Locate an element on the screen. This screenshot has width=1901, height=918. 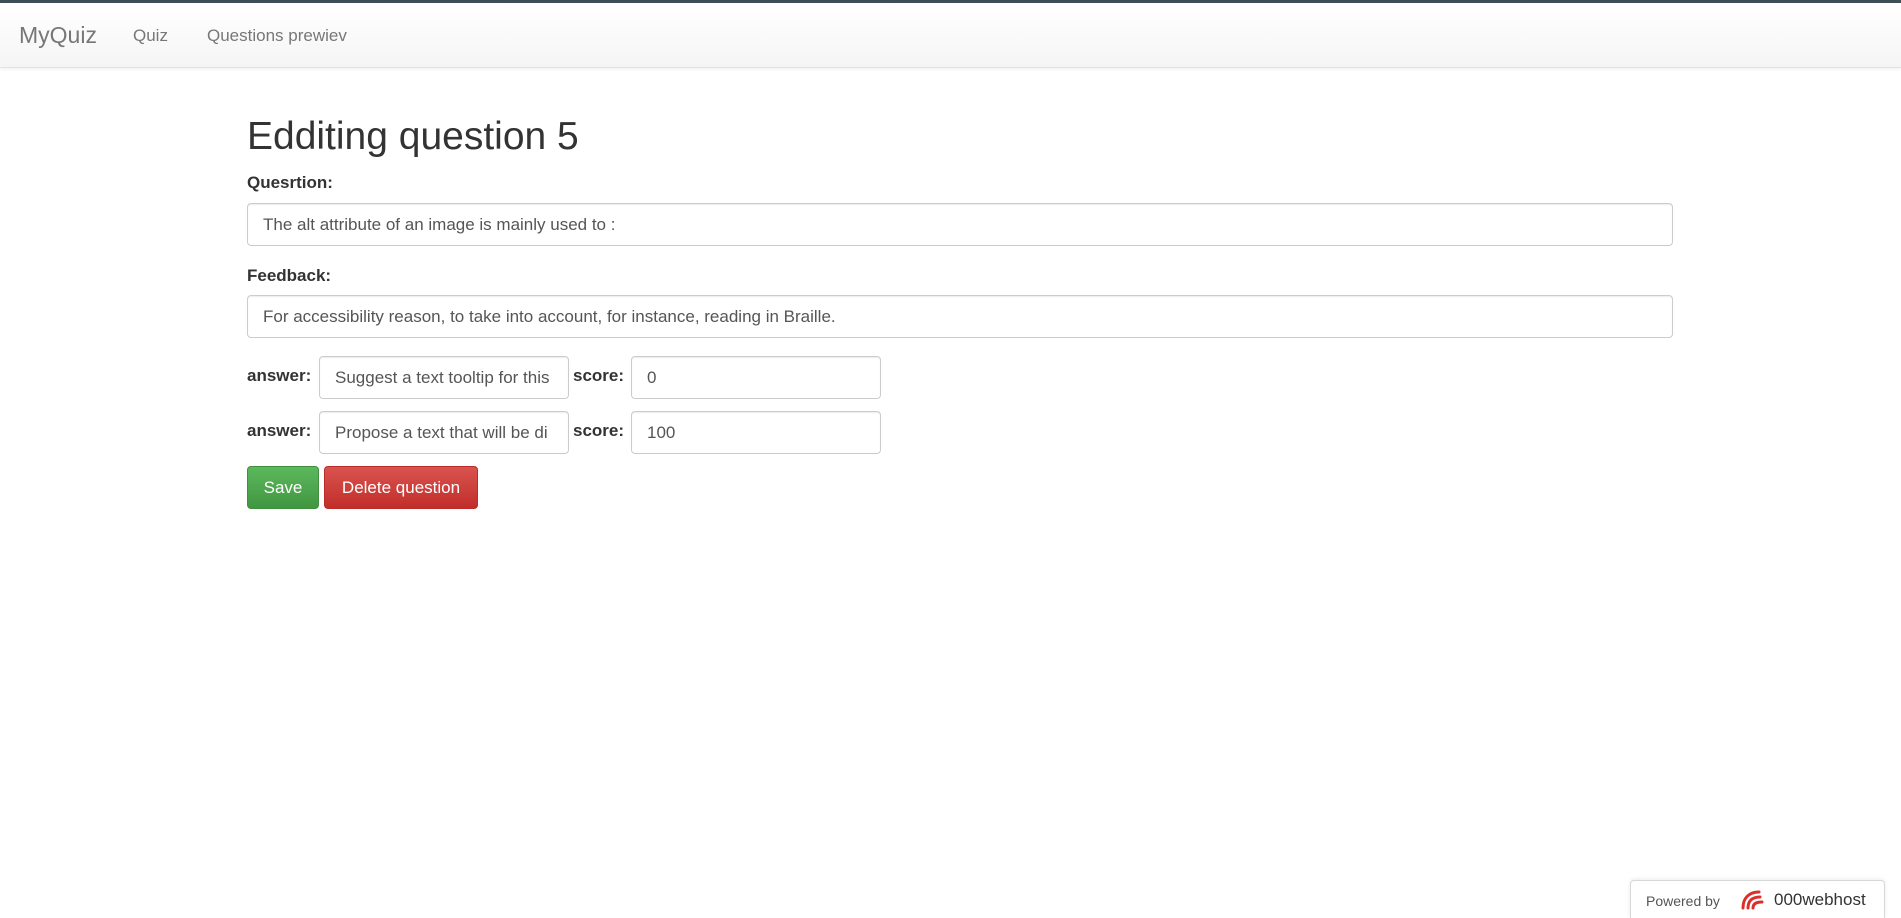
powered-by-badge: Powered by 000webhost is located at coordinates (1757, 899).